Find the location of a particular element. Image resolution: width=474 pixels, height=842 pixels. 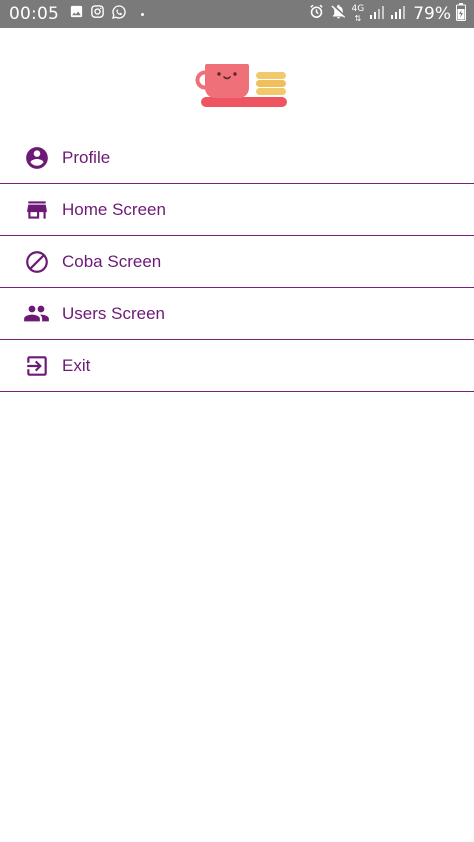

alarm-icon is located at coordinates (316, 14).